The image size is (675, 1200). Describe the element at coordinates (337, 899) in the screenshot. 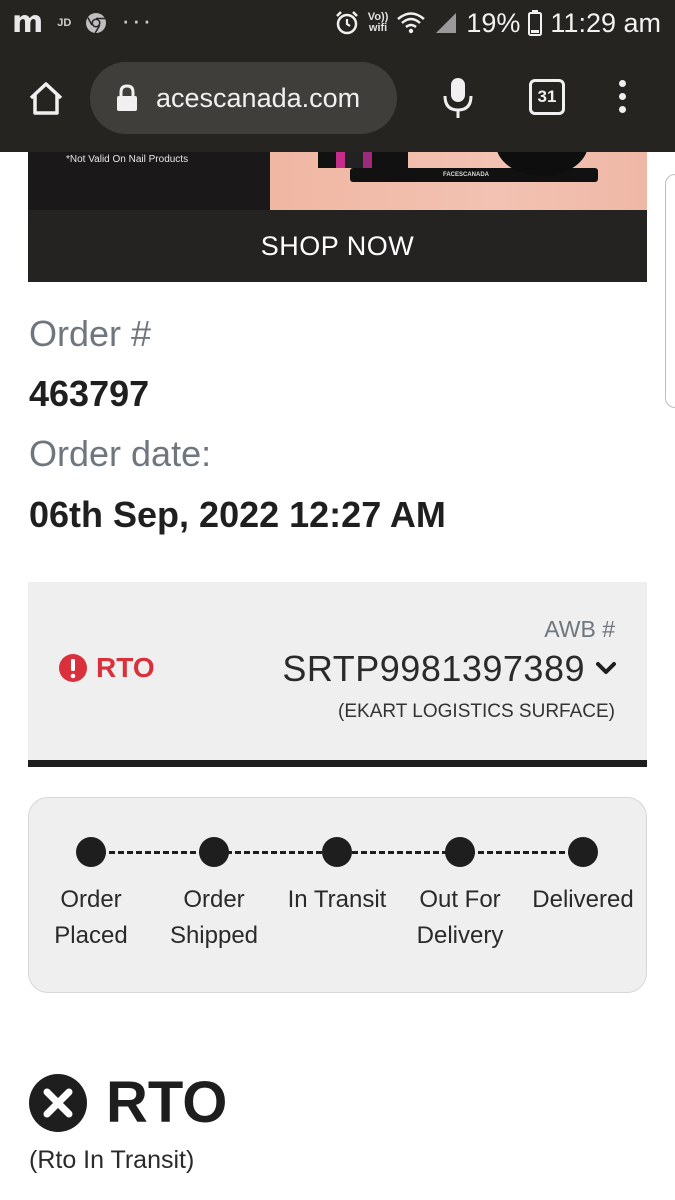

I see `step-label-in-transit: In Transit` at that location.